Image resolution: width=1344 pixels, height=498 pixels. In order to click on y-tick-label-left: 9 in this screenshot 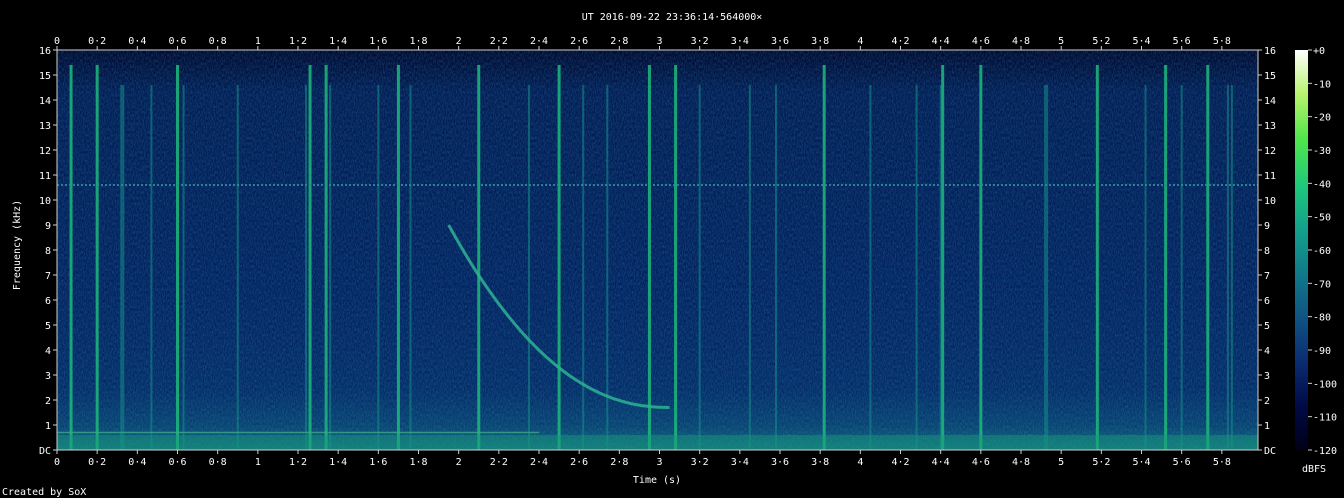, I will do `click(48, 226)`.